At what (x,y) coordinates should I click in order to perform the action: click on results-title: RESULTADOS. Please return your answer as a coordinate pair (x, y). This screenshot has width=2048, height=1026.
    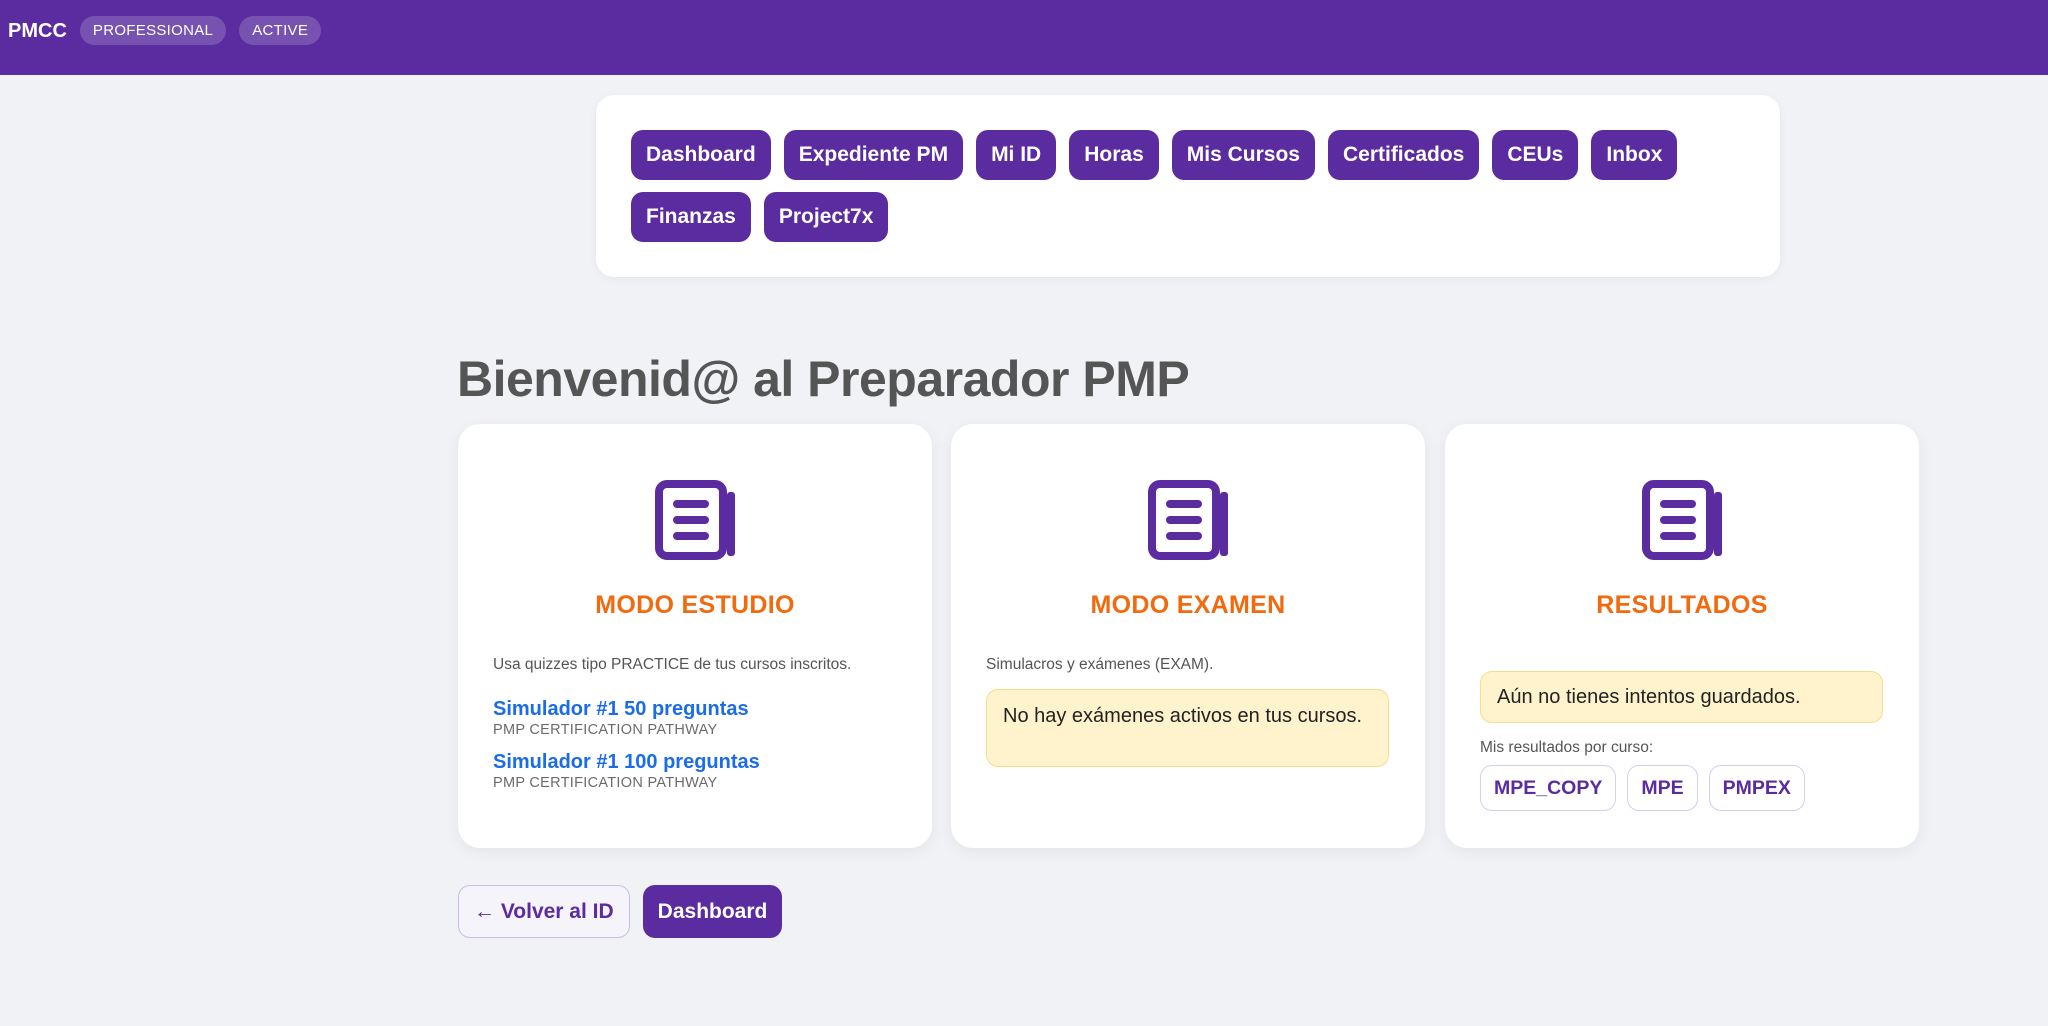
    Looking at the image, I should click on (1682, 605).